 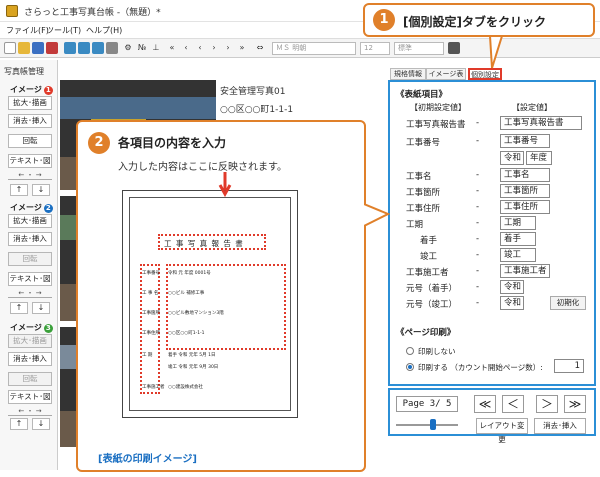 I want to click on forward-icon: ›, so click(x=214, y=48).